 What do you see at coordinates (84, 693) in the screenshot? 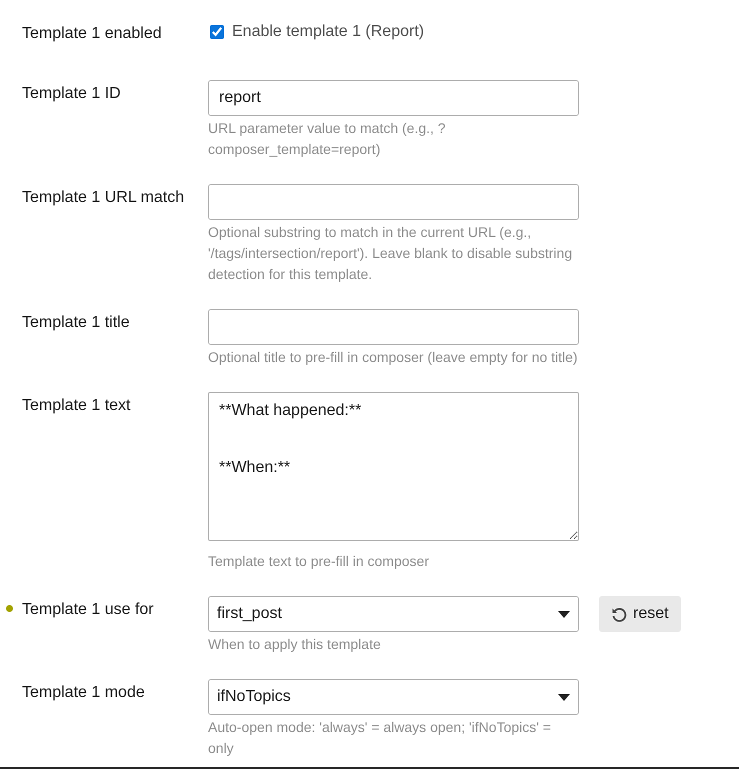
I see `setting-label: Template 1 mode` at bounding box center [84, 693].